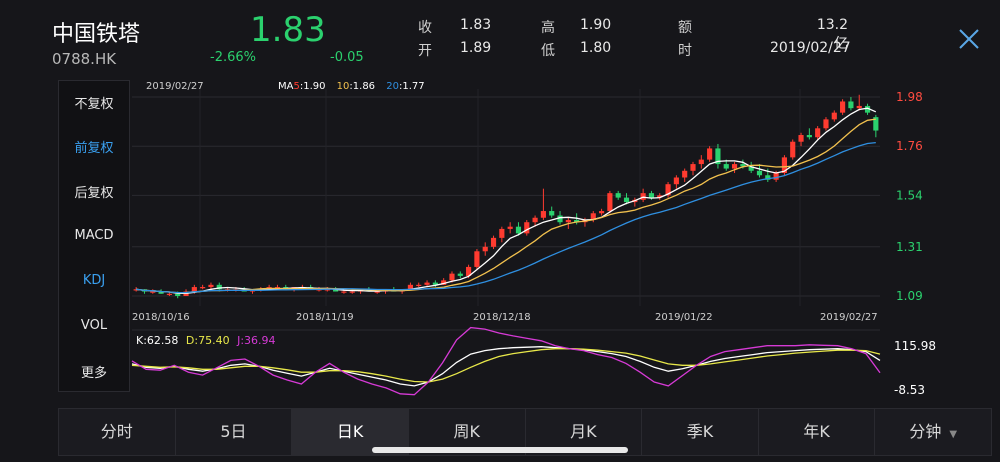 Image resolution: width=1000 pixels, height=462 pixels. Describe the element at coordinates (362, 86) in the screenshot. I see `ma10-legend-value: :1.86` at that location.